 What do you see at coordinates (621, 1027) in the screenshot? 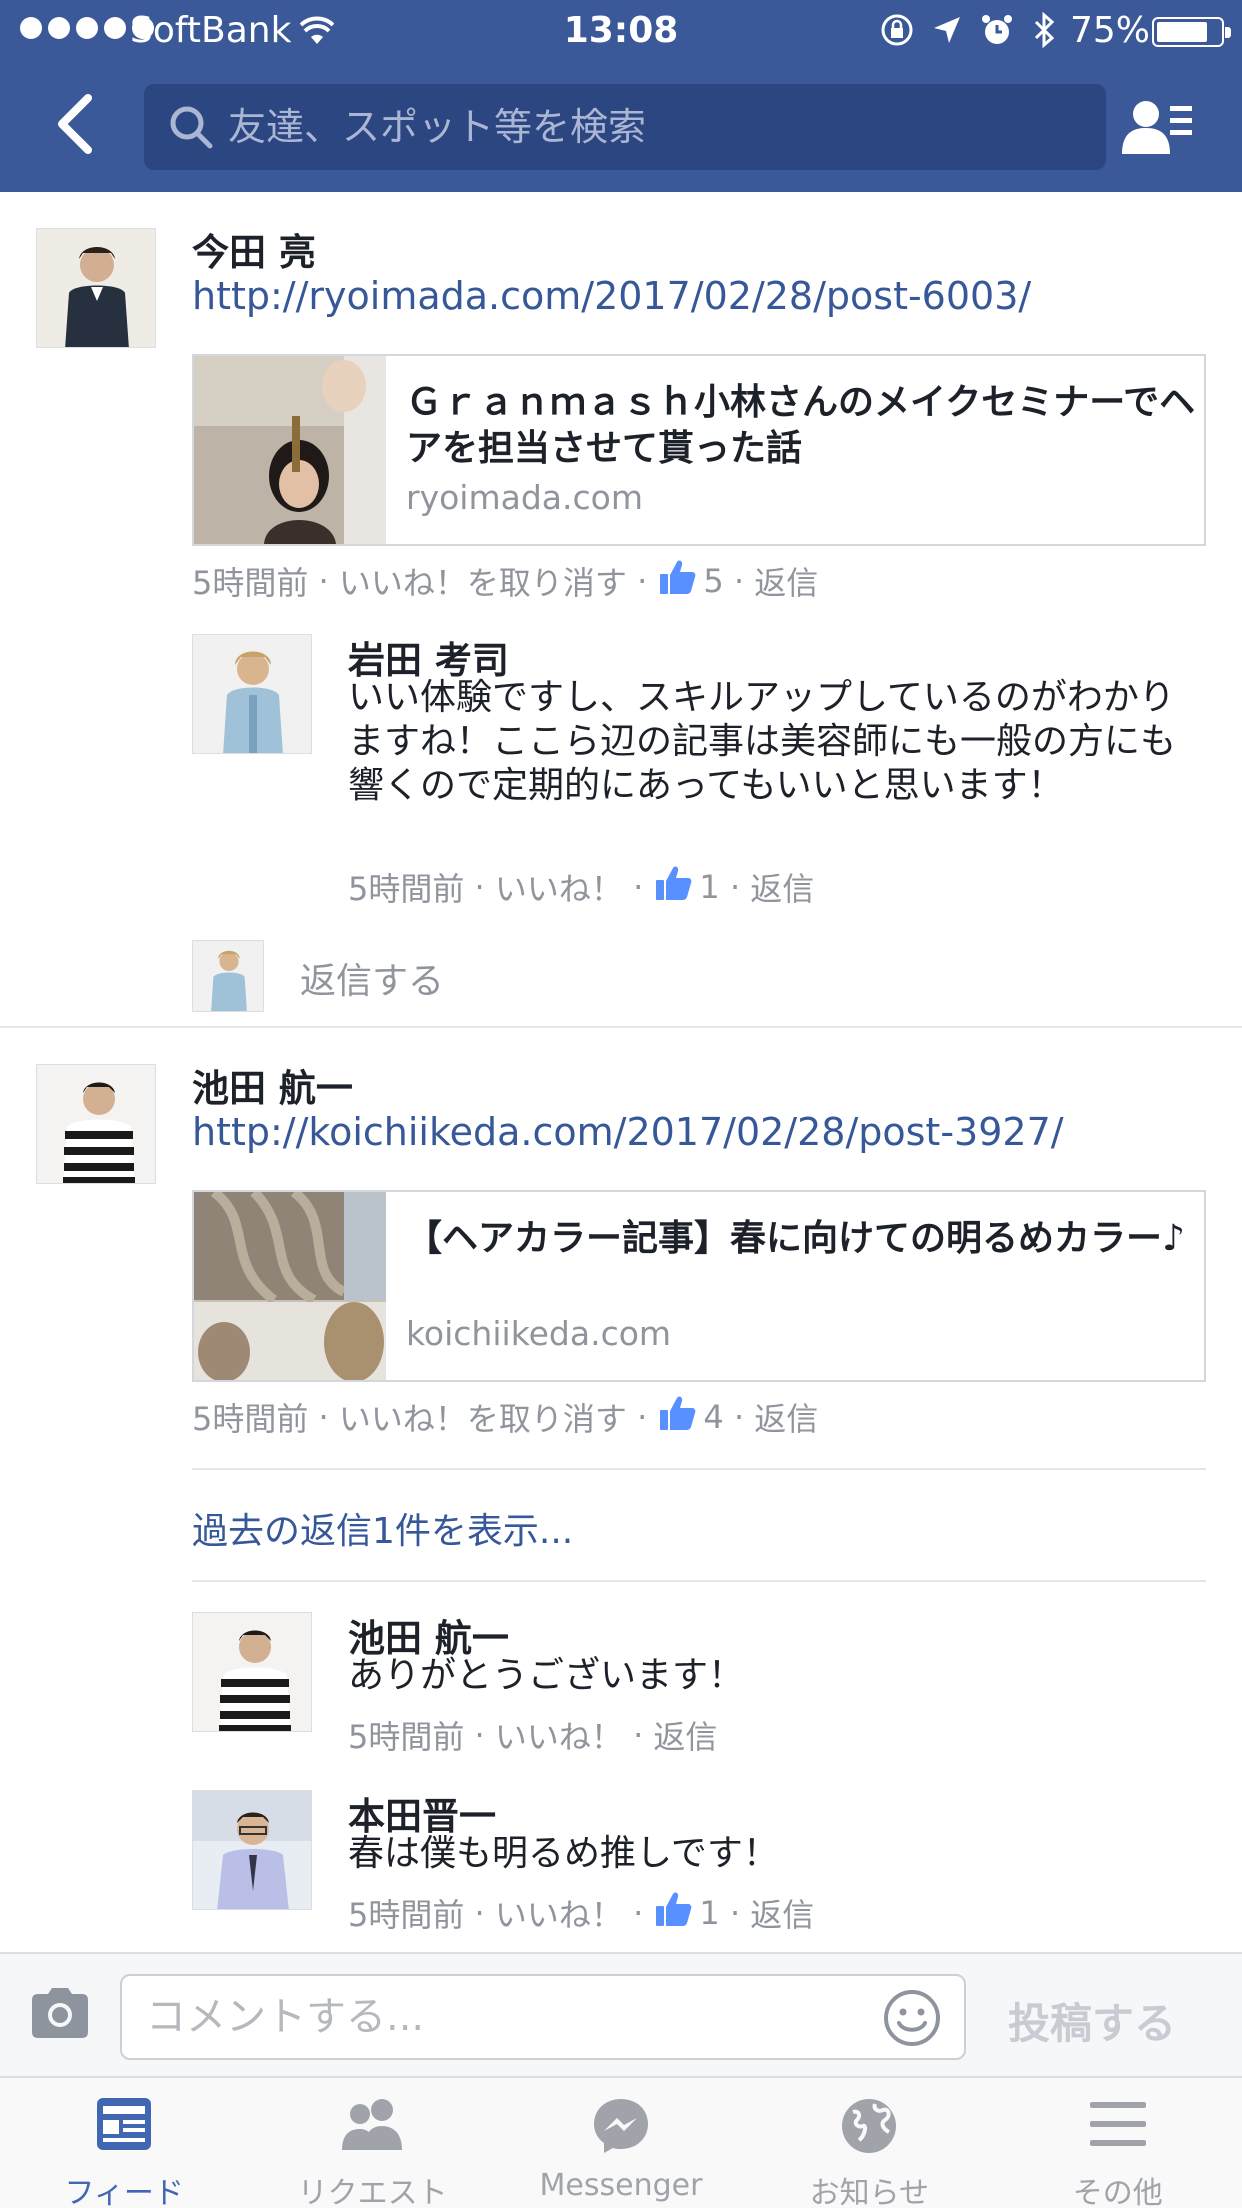
I see `post-divider` at bounding box center [621, 1027].